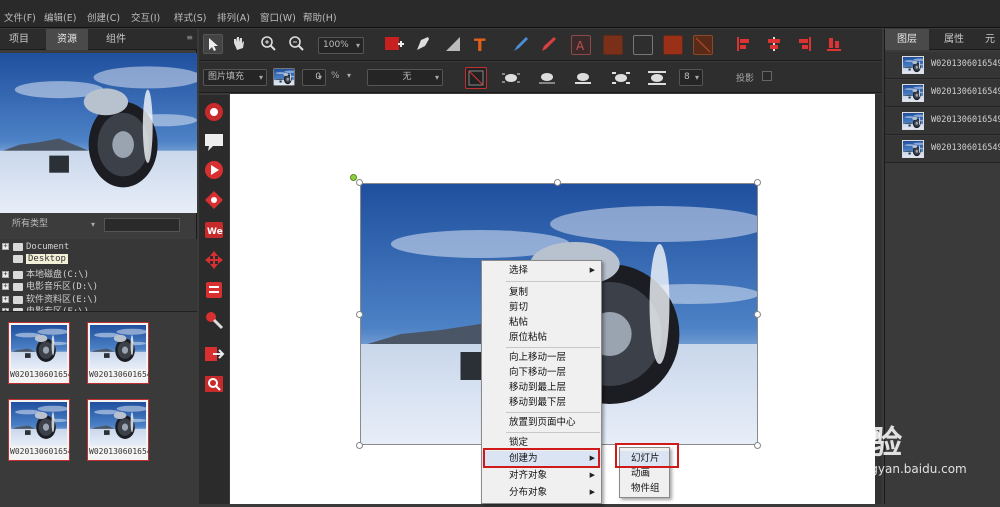 The height and width of the screenshot is (507, 1000). What do you see at coordinates (547, 78) in the screenshot?
I see `stroke-weight-2-icon` at bounding box center [547, 78].